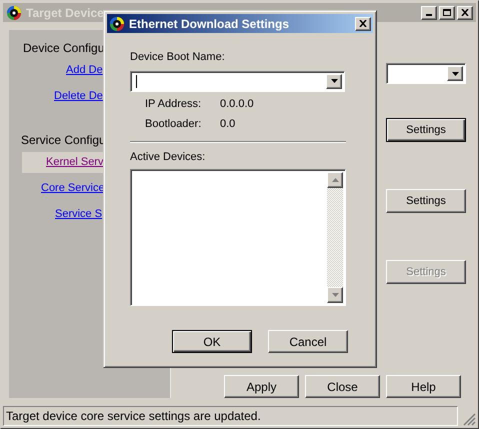 The image size is (479, 429). I want to click on scrollbar, so click(335, 237).